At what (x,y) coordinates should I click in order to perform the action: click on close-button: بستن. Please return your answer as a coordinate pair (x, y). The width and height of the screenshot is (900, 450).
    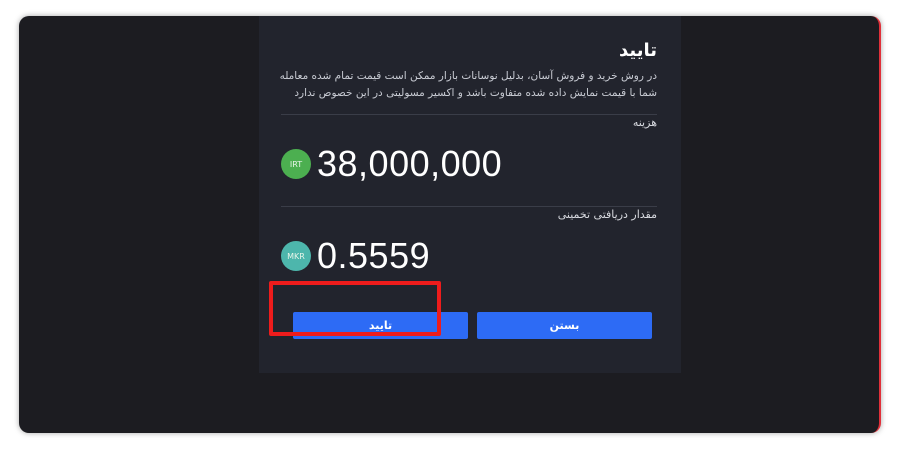
    Looking at the image, I should click on (564, 325).